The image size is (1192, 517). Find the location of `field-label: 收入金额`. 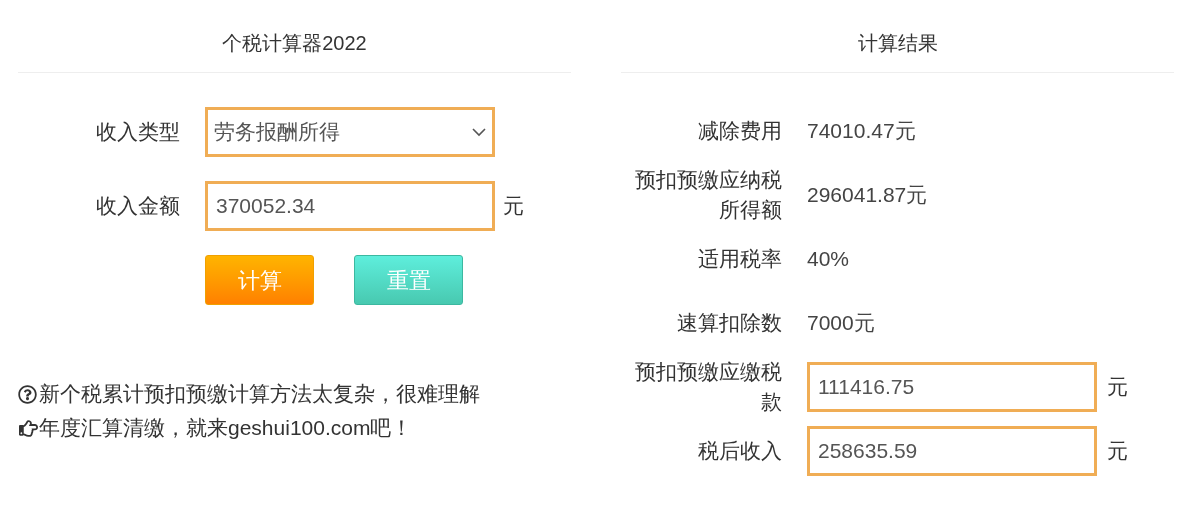

field-label: 收入金额 is located at coordinates (137, 206).